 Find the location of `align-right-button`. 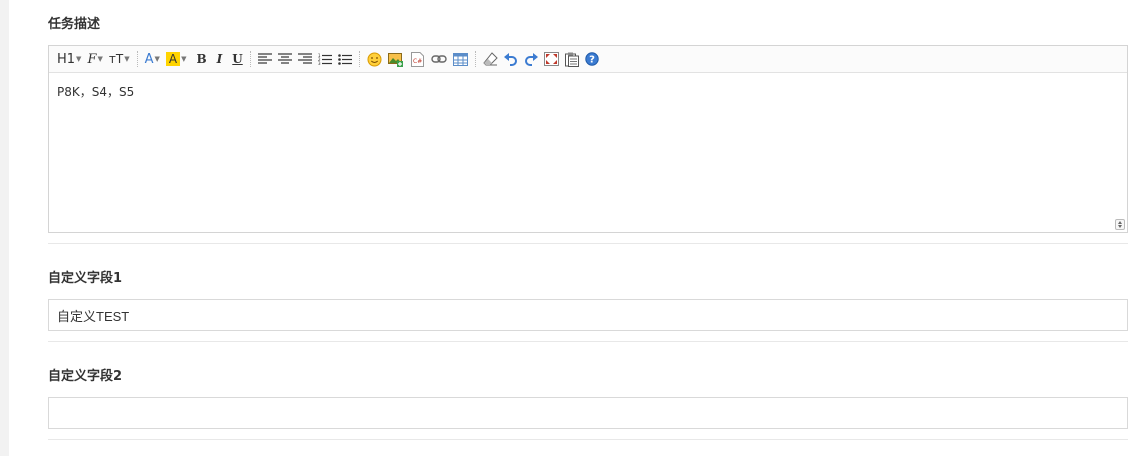

align-right-button is located at coordinates (305, 59).